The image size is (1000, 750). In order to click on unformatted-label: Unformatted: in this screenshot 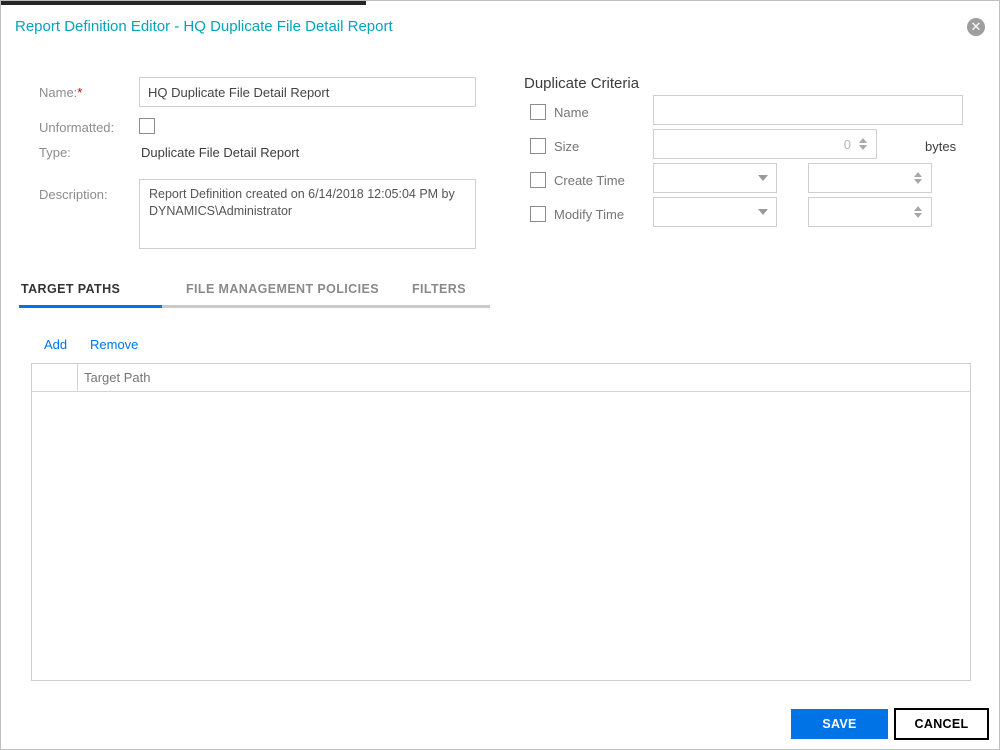, I will do `click(77, 127)`.